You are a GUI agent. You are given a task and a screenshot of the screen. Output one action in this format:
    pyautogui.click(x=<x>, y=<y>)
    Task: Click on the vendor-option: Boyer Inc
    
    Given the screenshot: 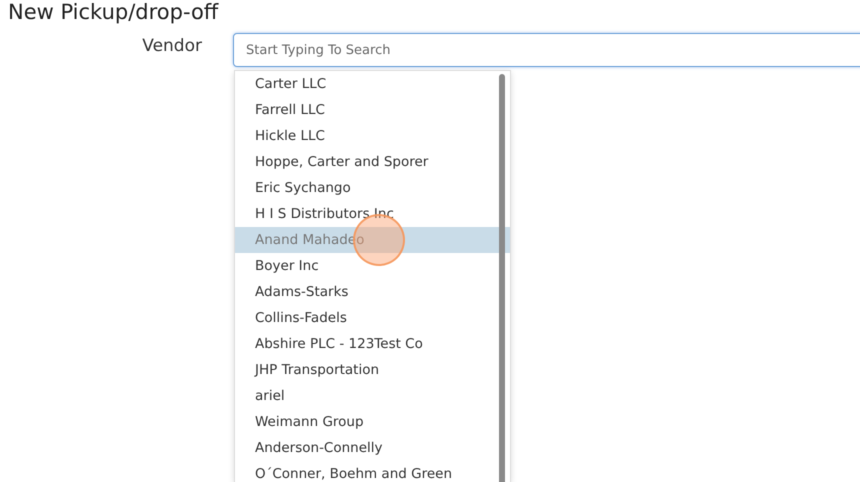 What is the action you would take?
    pyautogui.click(x=372, y=266)
    